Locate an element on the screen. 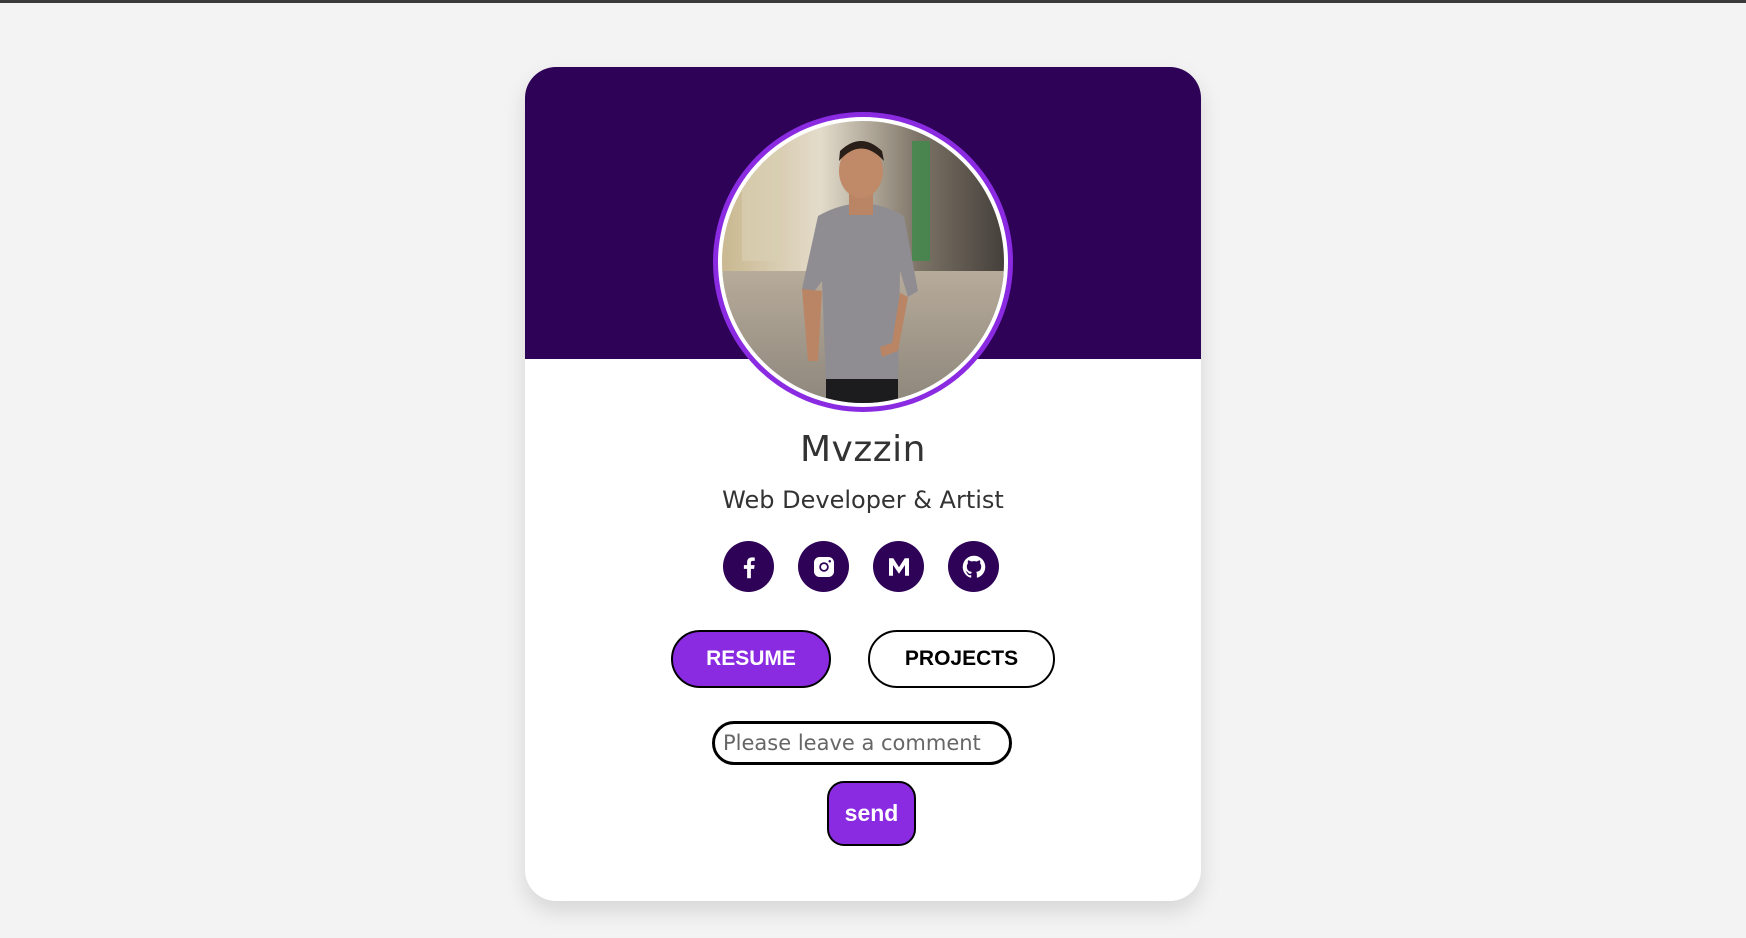  avatar-photo is located at coordinates (863, 262).